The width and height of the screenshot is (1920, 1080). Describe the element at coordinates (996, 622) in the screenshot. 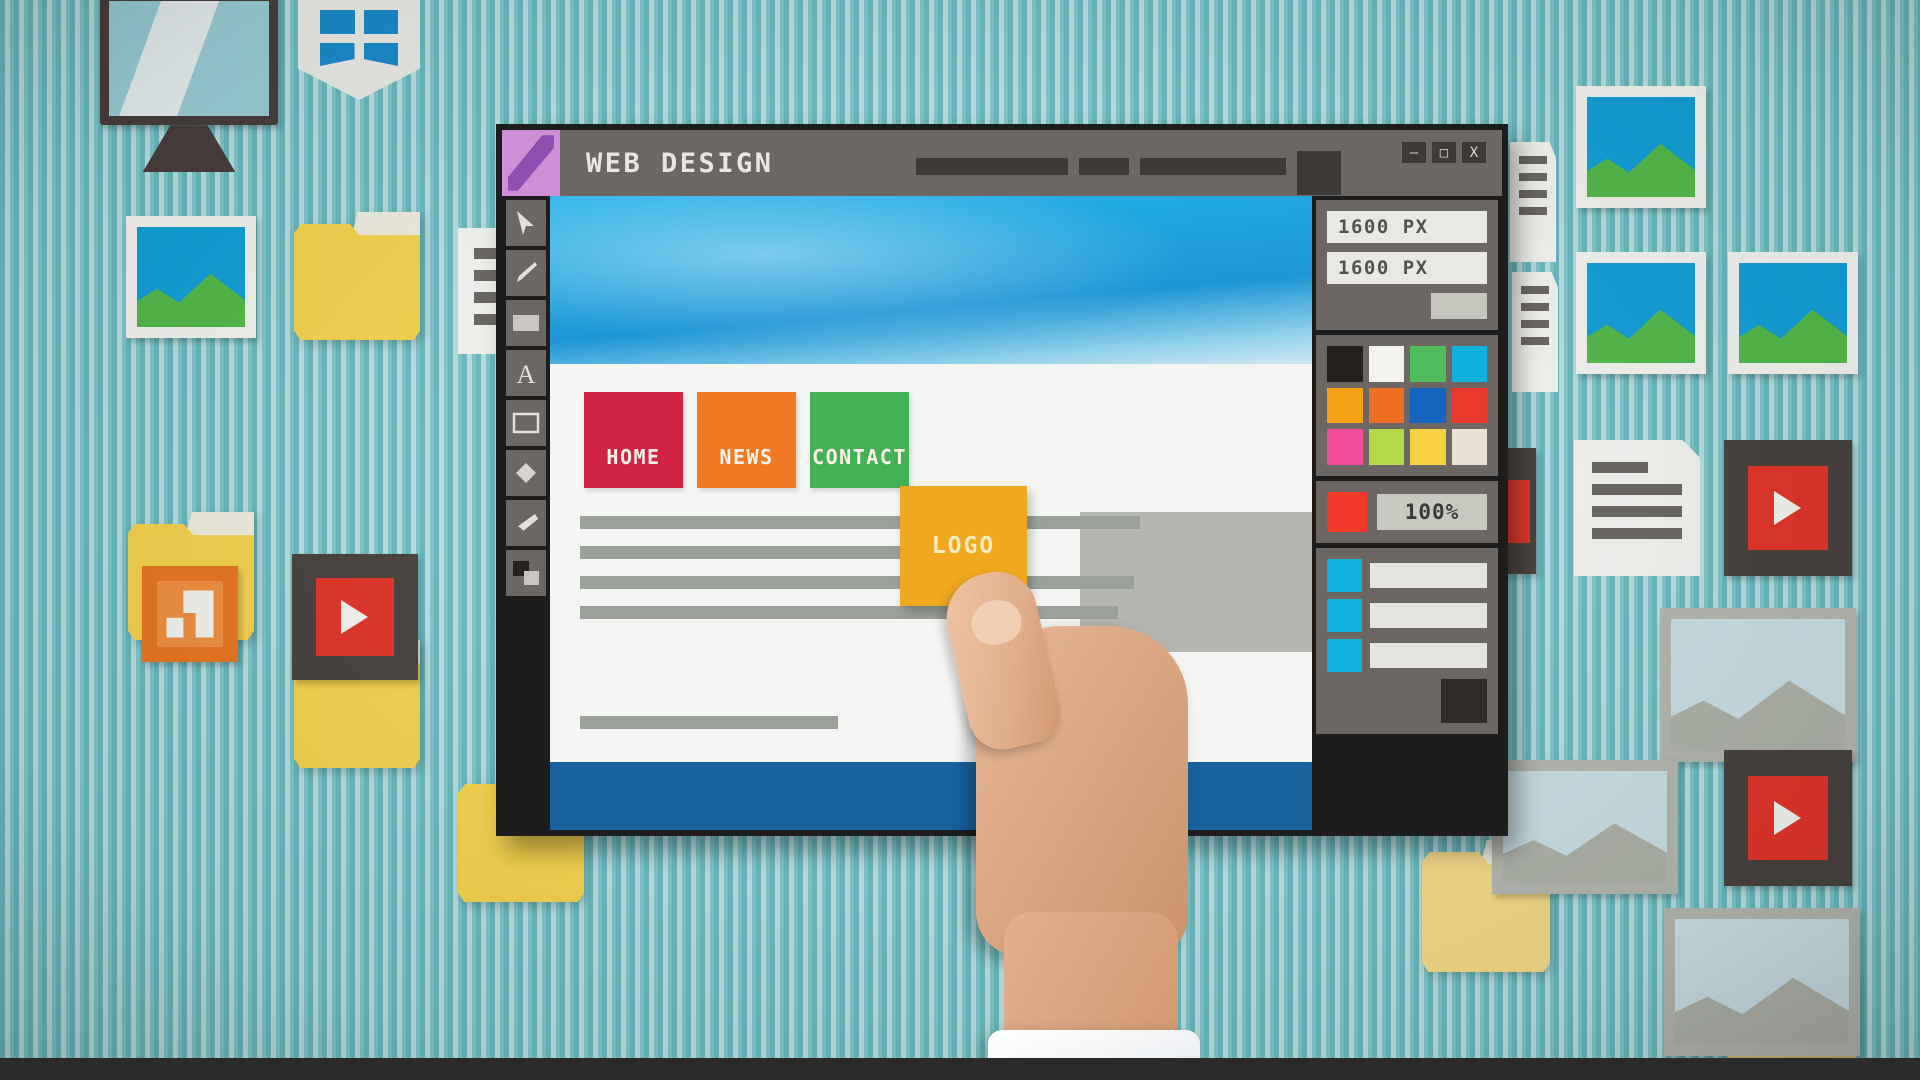

I see `thumb-nail` at that location.